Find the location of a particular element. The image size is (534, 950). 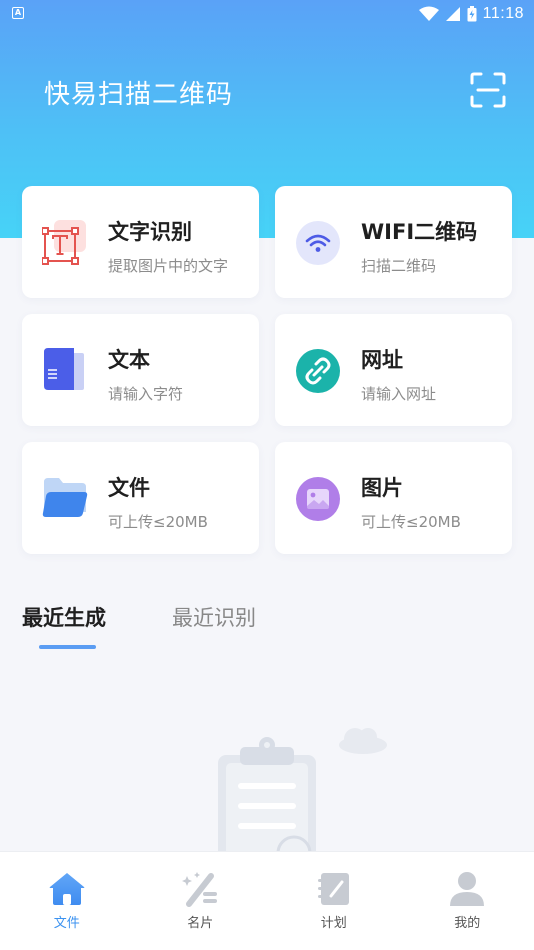

card-file: 文件 可上传≤20MB is located at coordinates (140, 498).